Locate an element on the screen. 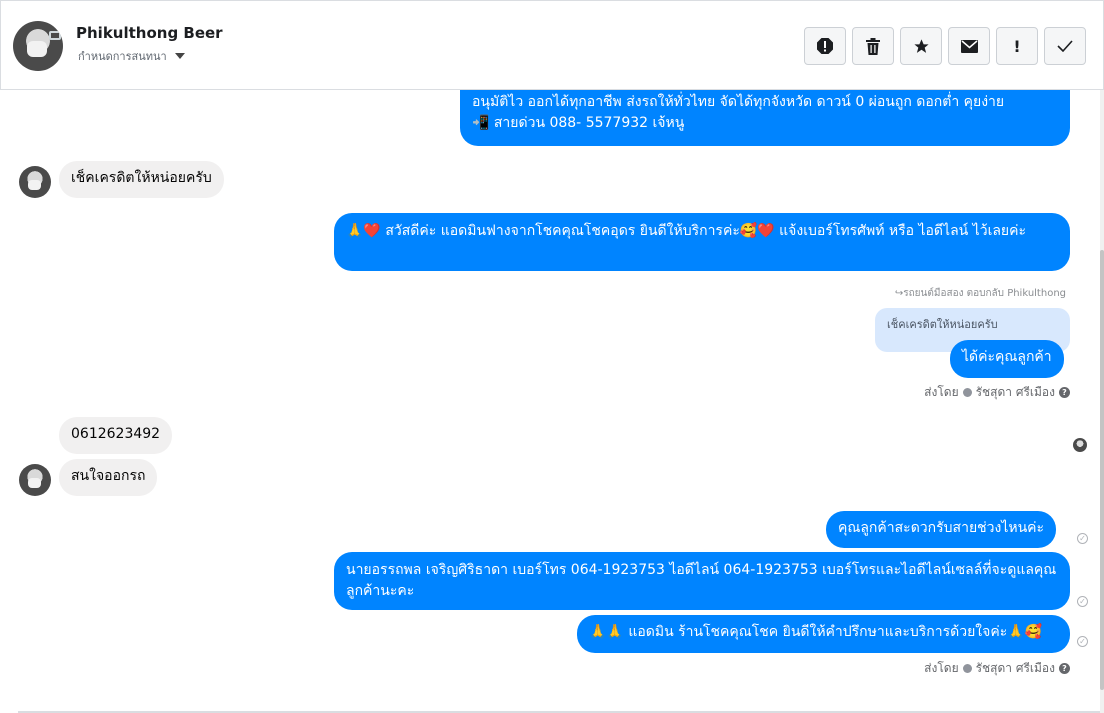 The width and height of the screenshot is (1104, 713). incoming-message: เช็คเครดิตให้หน่อยครับ is located at coordinates (141, 179).